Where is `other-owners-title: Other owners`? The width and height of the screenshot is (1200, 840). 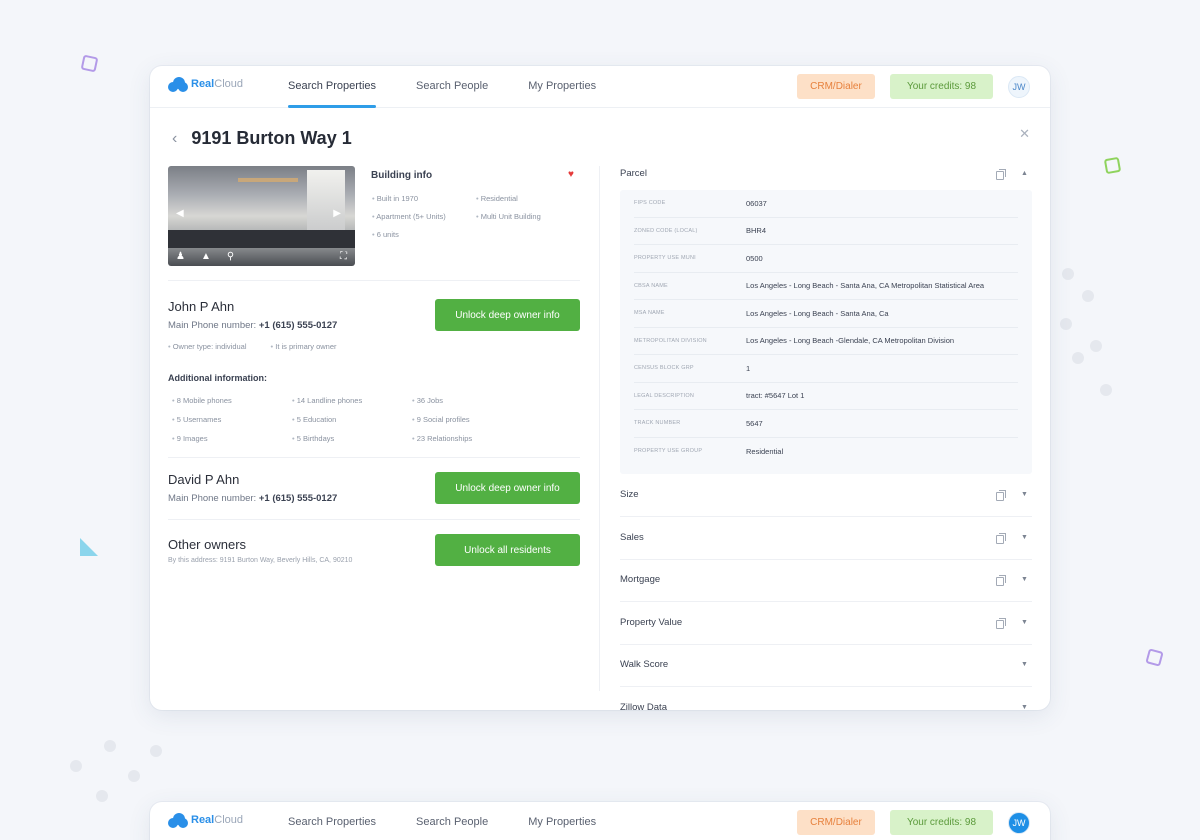
other-owners-title: Other owners is located at coordinates (207, 544).